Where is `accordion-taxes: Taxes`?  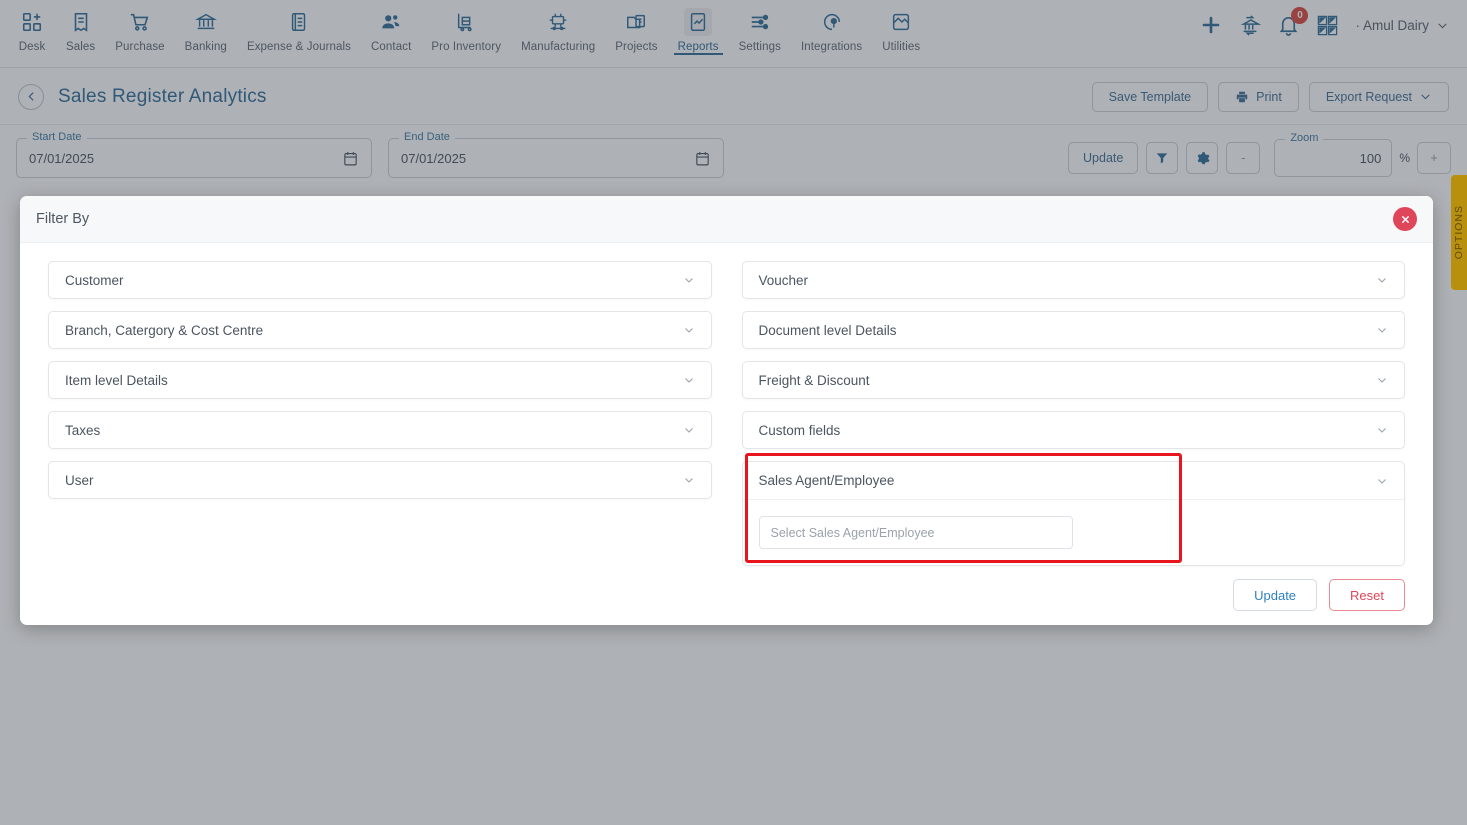
accordion-taxes: Taxes is located at coordinates (380, 430).